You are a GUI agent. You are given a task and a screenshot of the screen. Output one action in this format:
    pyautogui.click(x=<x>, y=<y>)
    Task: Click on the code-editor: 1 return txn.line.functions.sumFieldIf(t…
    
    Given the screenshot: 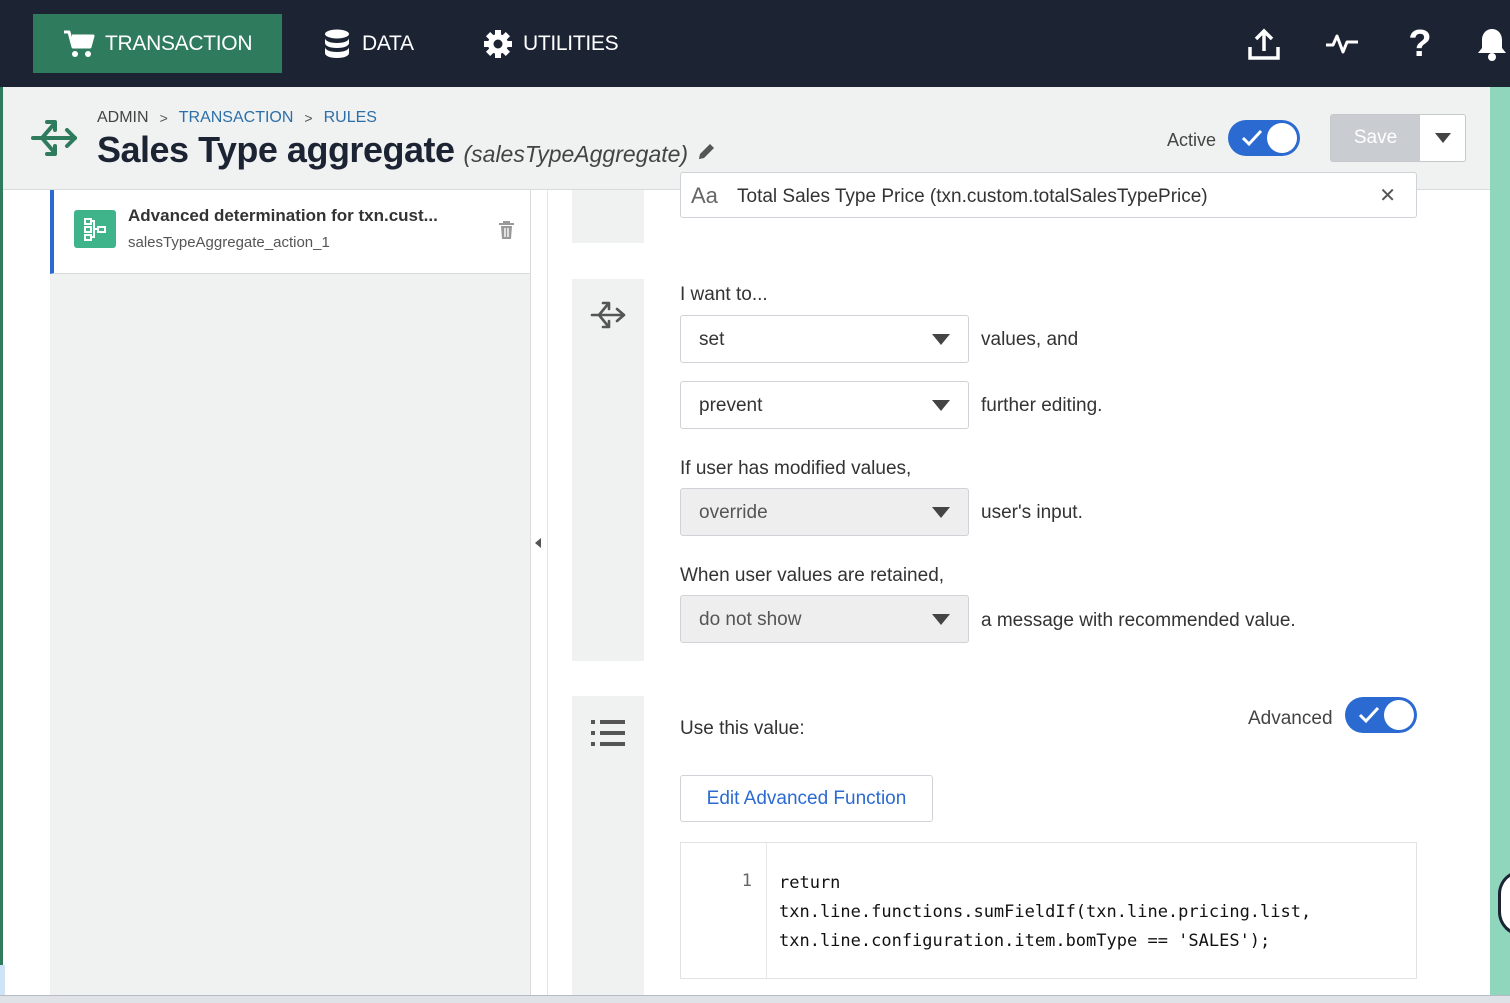 What is the action you would take?
    pyautogui.click(x=1048, y=910)
    